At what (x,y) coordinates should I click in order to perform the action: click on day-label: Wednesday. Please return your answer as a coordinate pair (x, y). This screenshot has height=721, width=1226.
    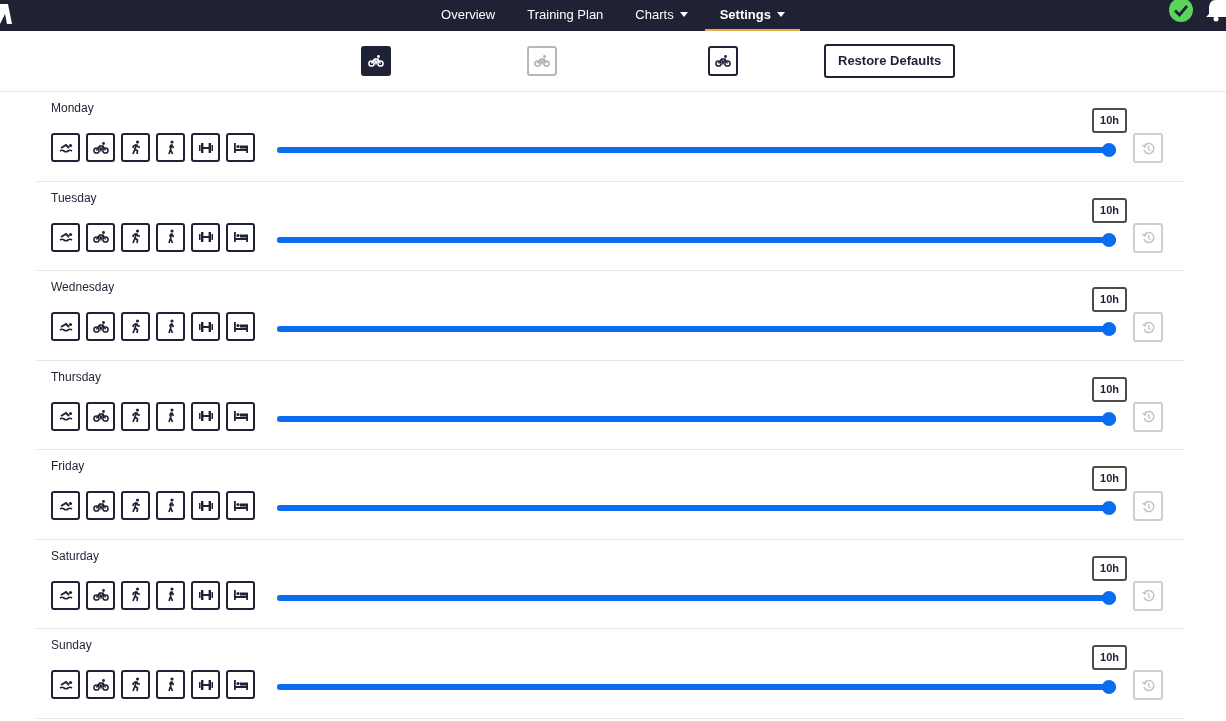
    Looking at the image, I should click on (83, 287).